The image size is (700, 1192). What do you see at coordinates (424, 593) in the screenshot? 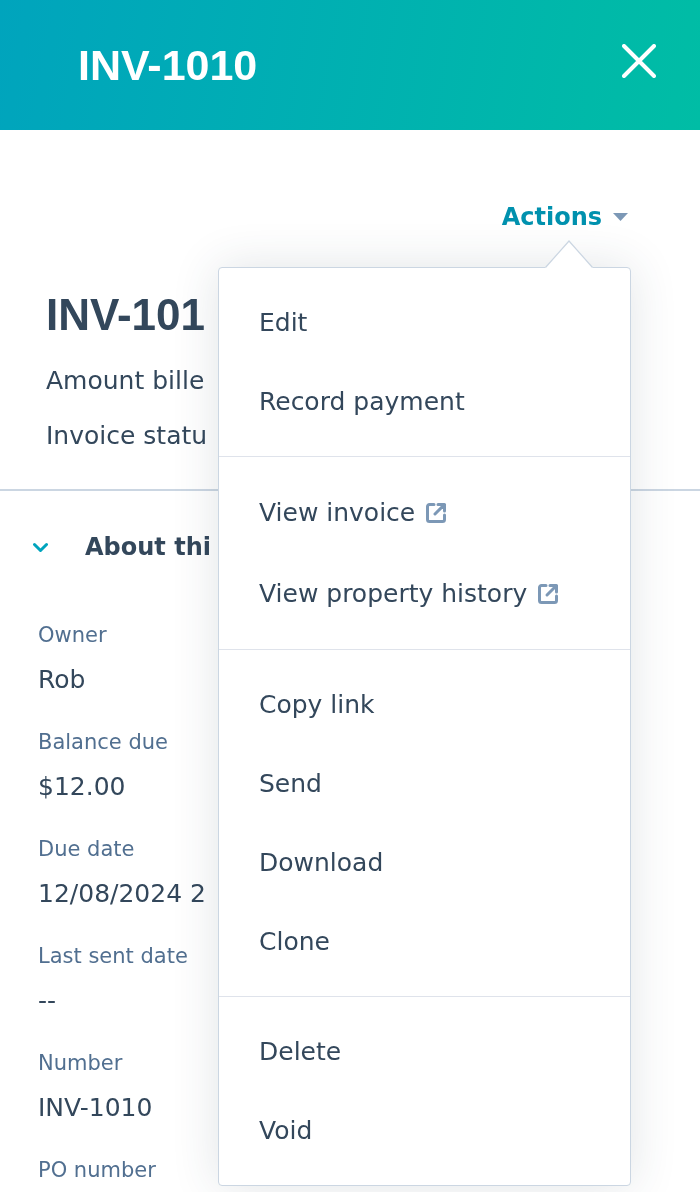
I see `menu-item: View property history` at bounding box center [424, 593].